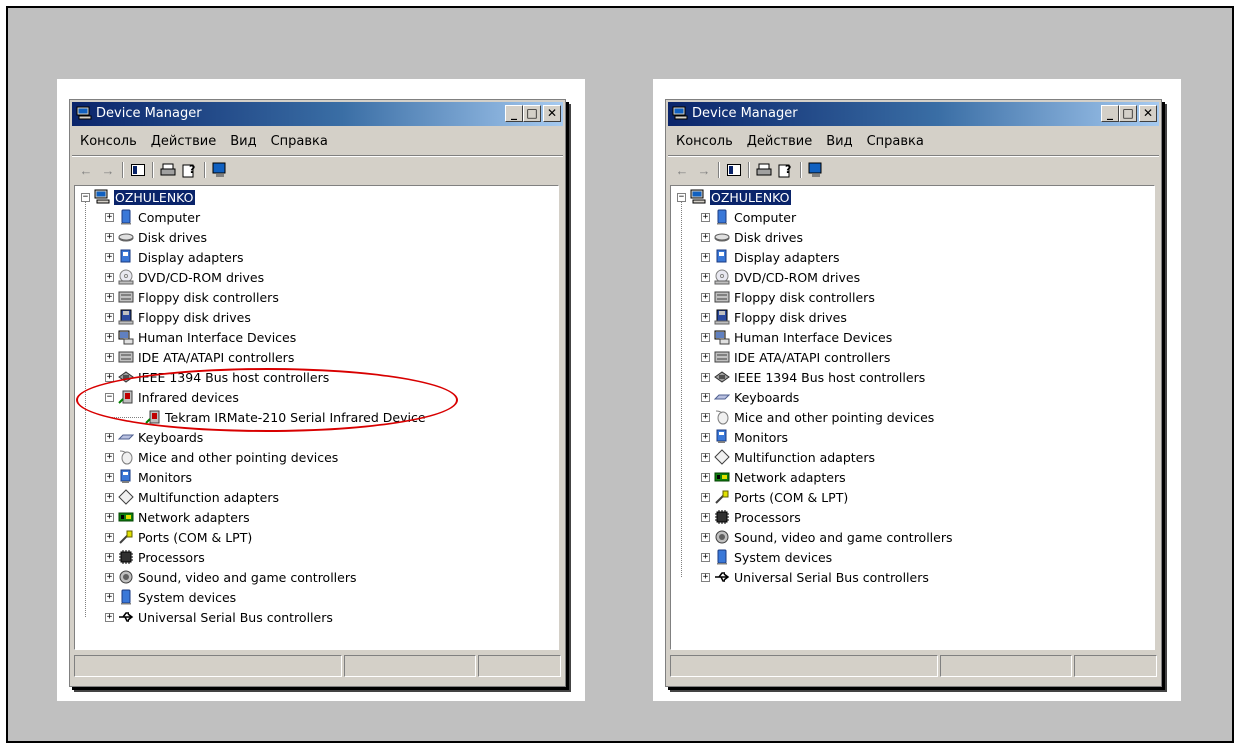 The height and width of the screenshot is (749, 1242). Describe the element at coordinates (178, 537) in the screenshot. I see `tree-item-ports-com-lpt: + Ports (COM & LPT)` at that location.